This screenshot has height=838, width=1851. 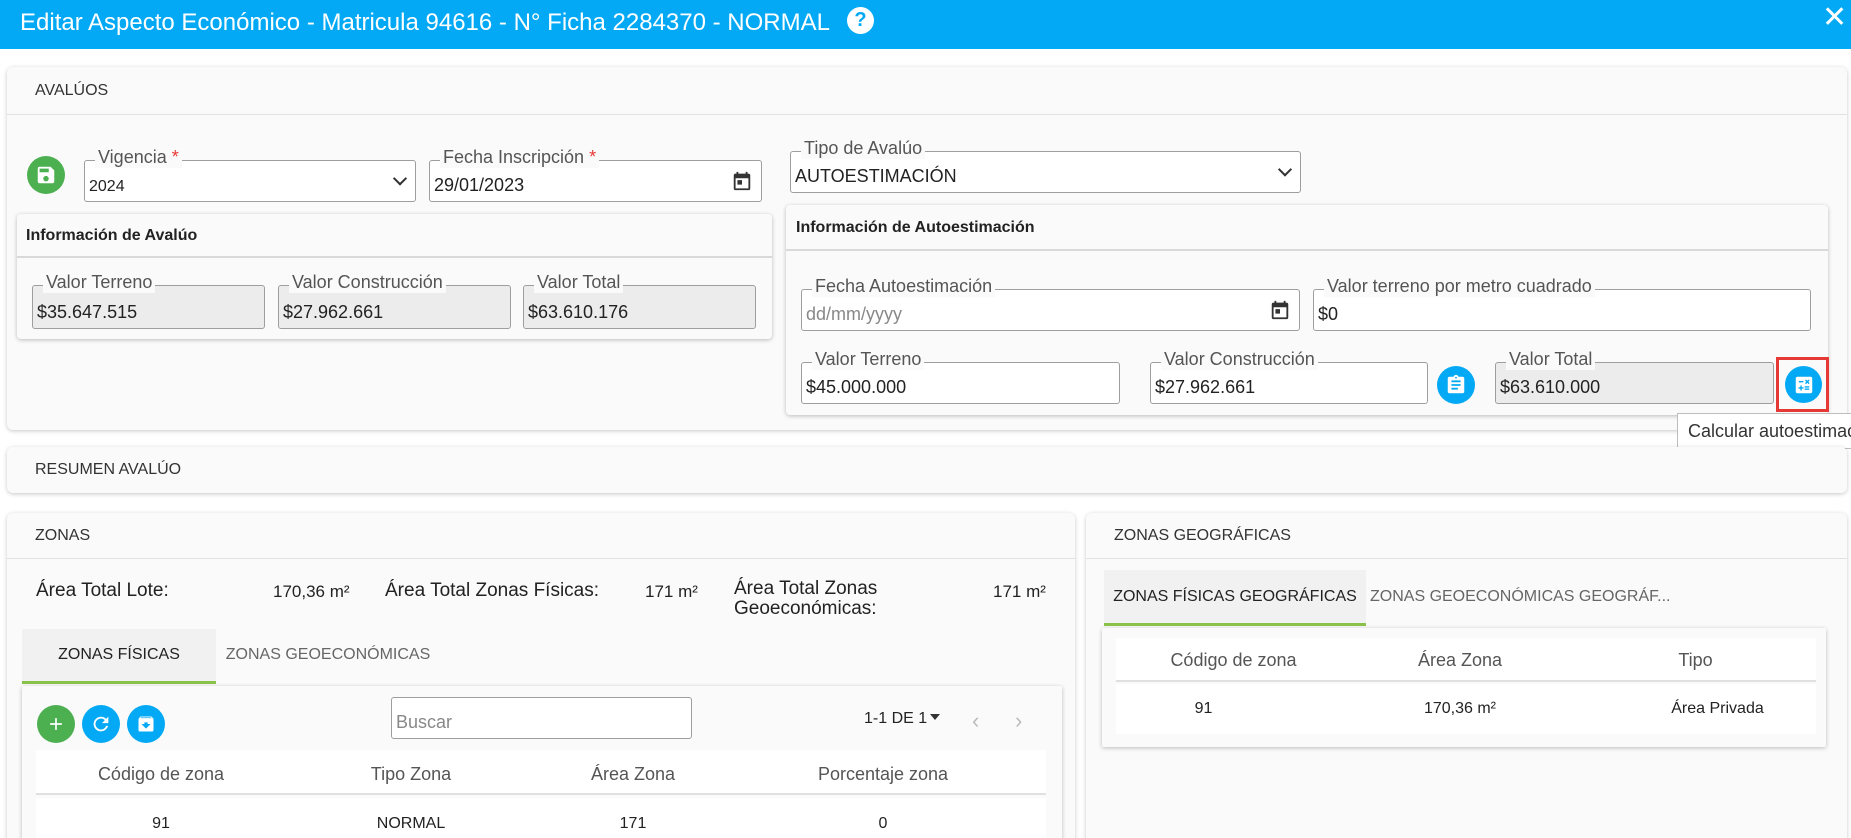 I want to click on fecha-autoestimacion-placeholder: dd/mm/yyyy, so click(x=854, y=314).